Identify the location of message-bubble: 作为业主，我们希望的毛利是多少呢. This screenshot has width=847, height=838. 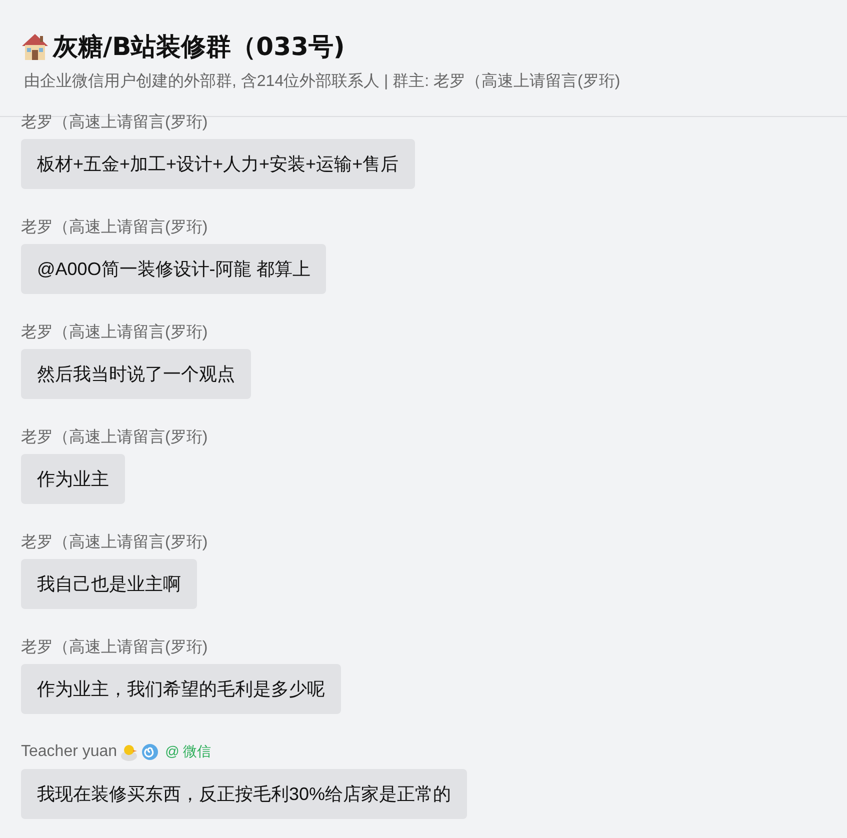
(181, 689).